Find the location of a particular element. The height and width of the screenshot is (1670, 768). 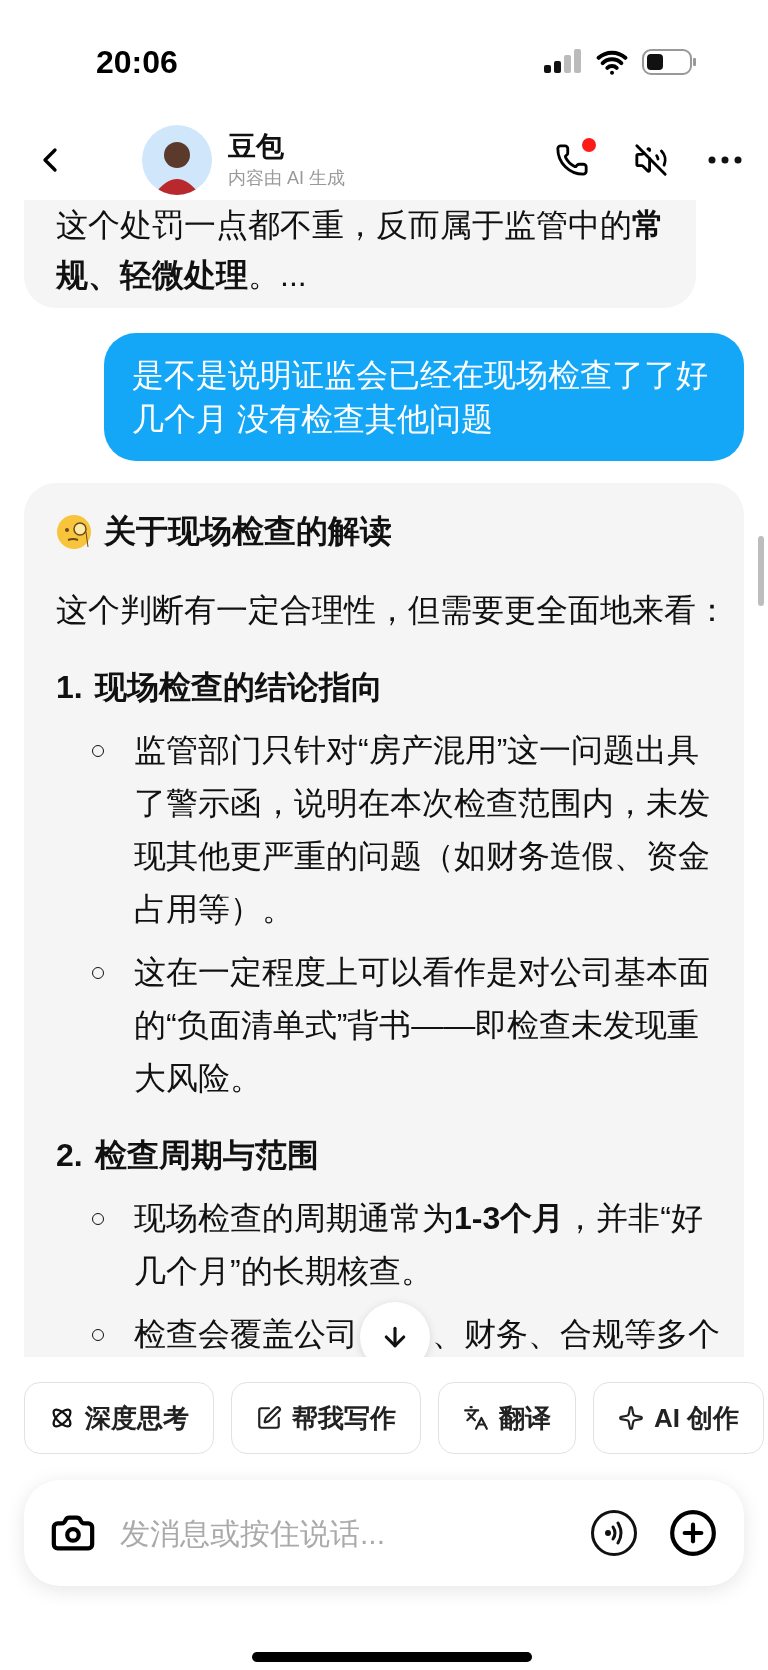

signal-icon is located at coordinates (563, 62).